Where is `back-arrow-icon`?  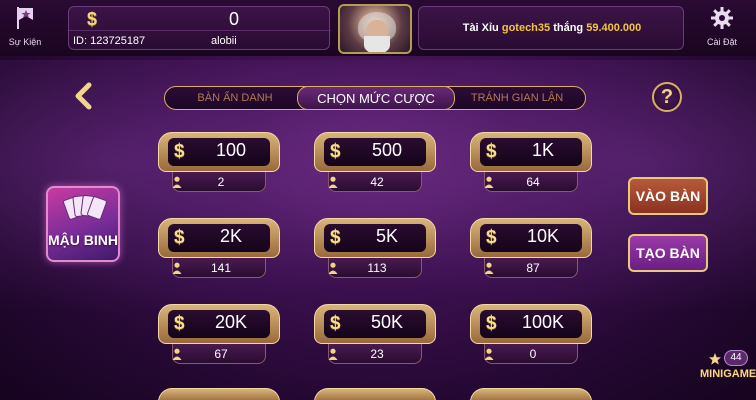 back-arrow-icon is located at coordinates (84, 96).